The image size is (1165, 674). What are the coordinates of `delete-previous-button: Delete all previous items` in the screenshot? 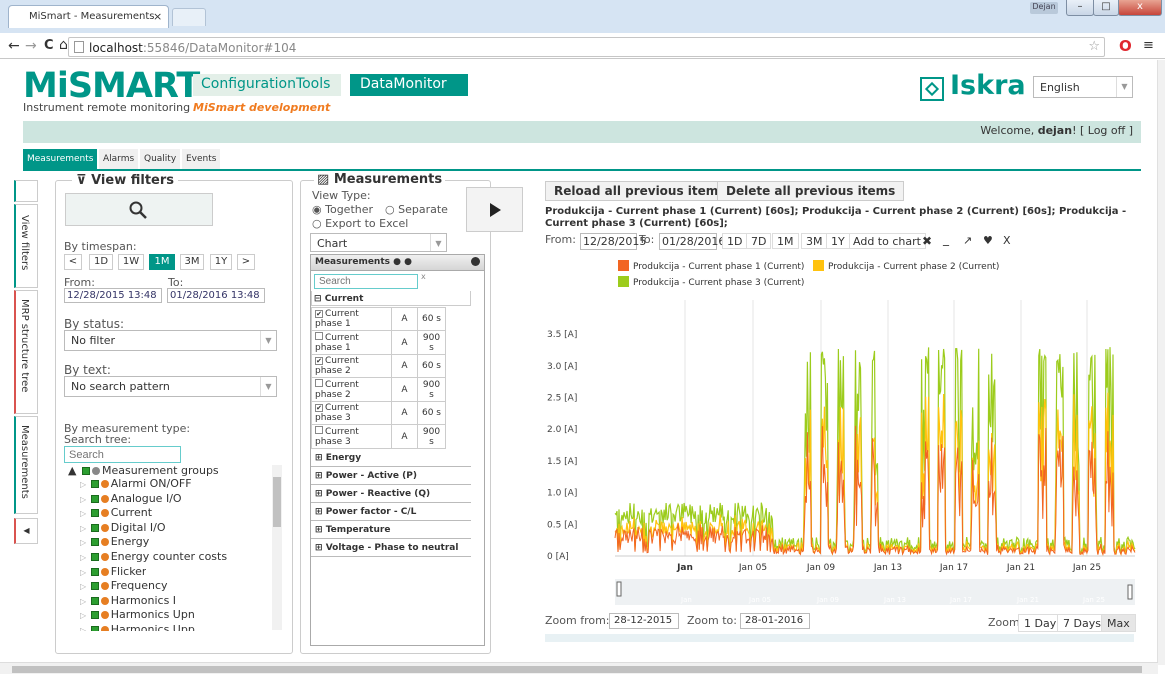 It's located at (811, 191).